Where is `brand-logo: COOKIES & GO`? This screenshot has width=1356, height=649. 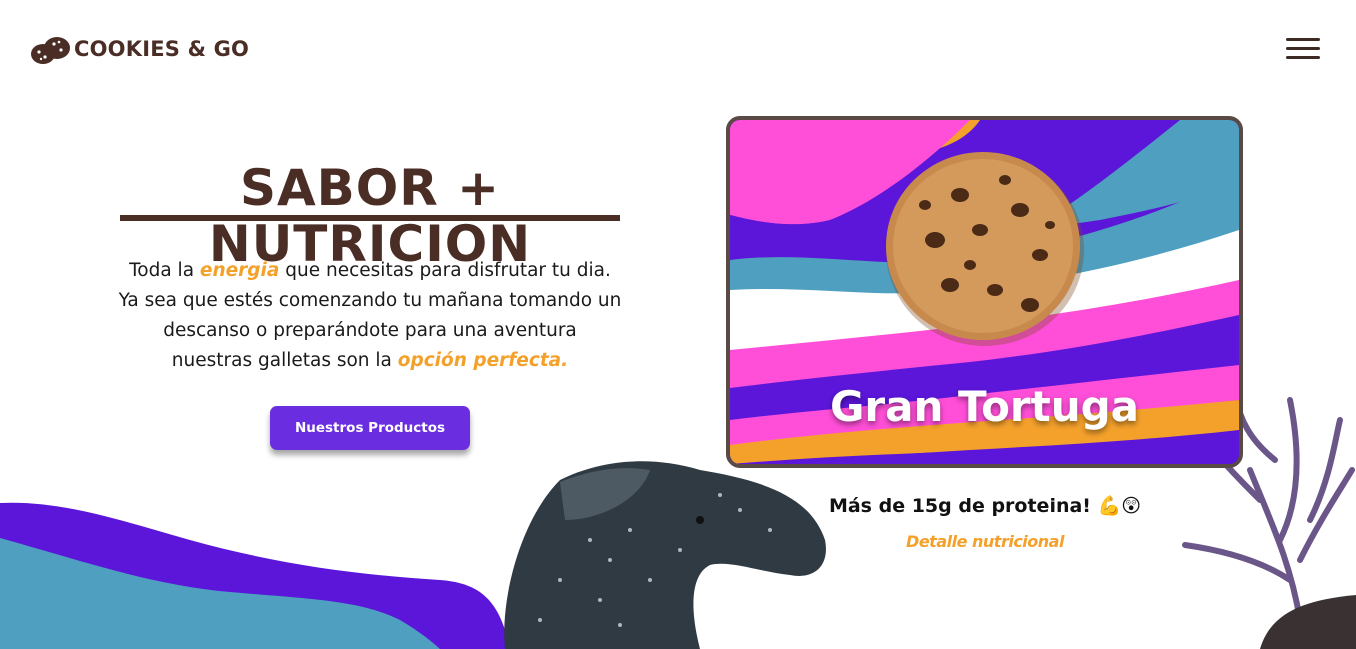 brand-logo: COOKIES & GO is located at coordinates (139, 49).